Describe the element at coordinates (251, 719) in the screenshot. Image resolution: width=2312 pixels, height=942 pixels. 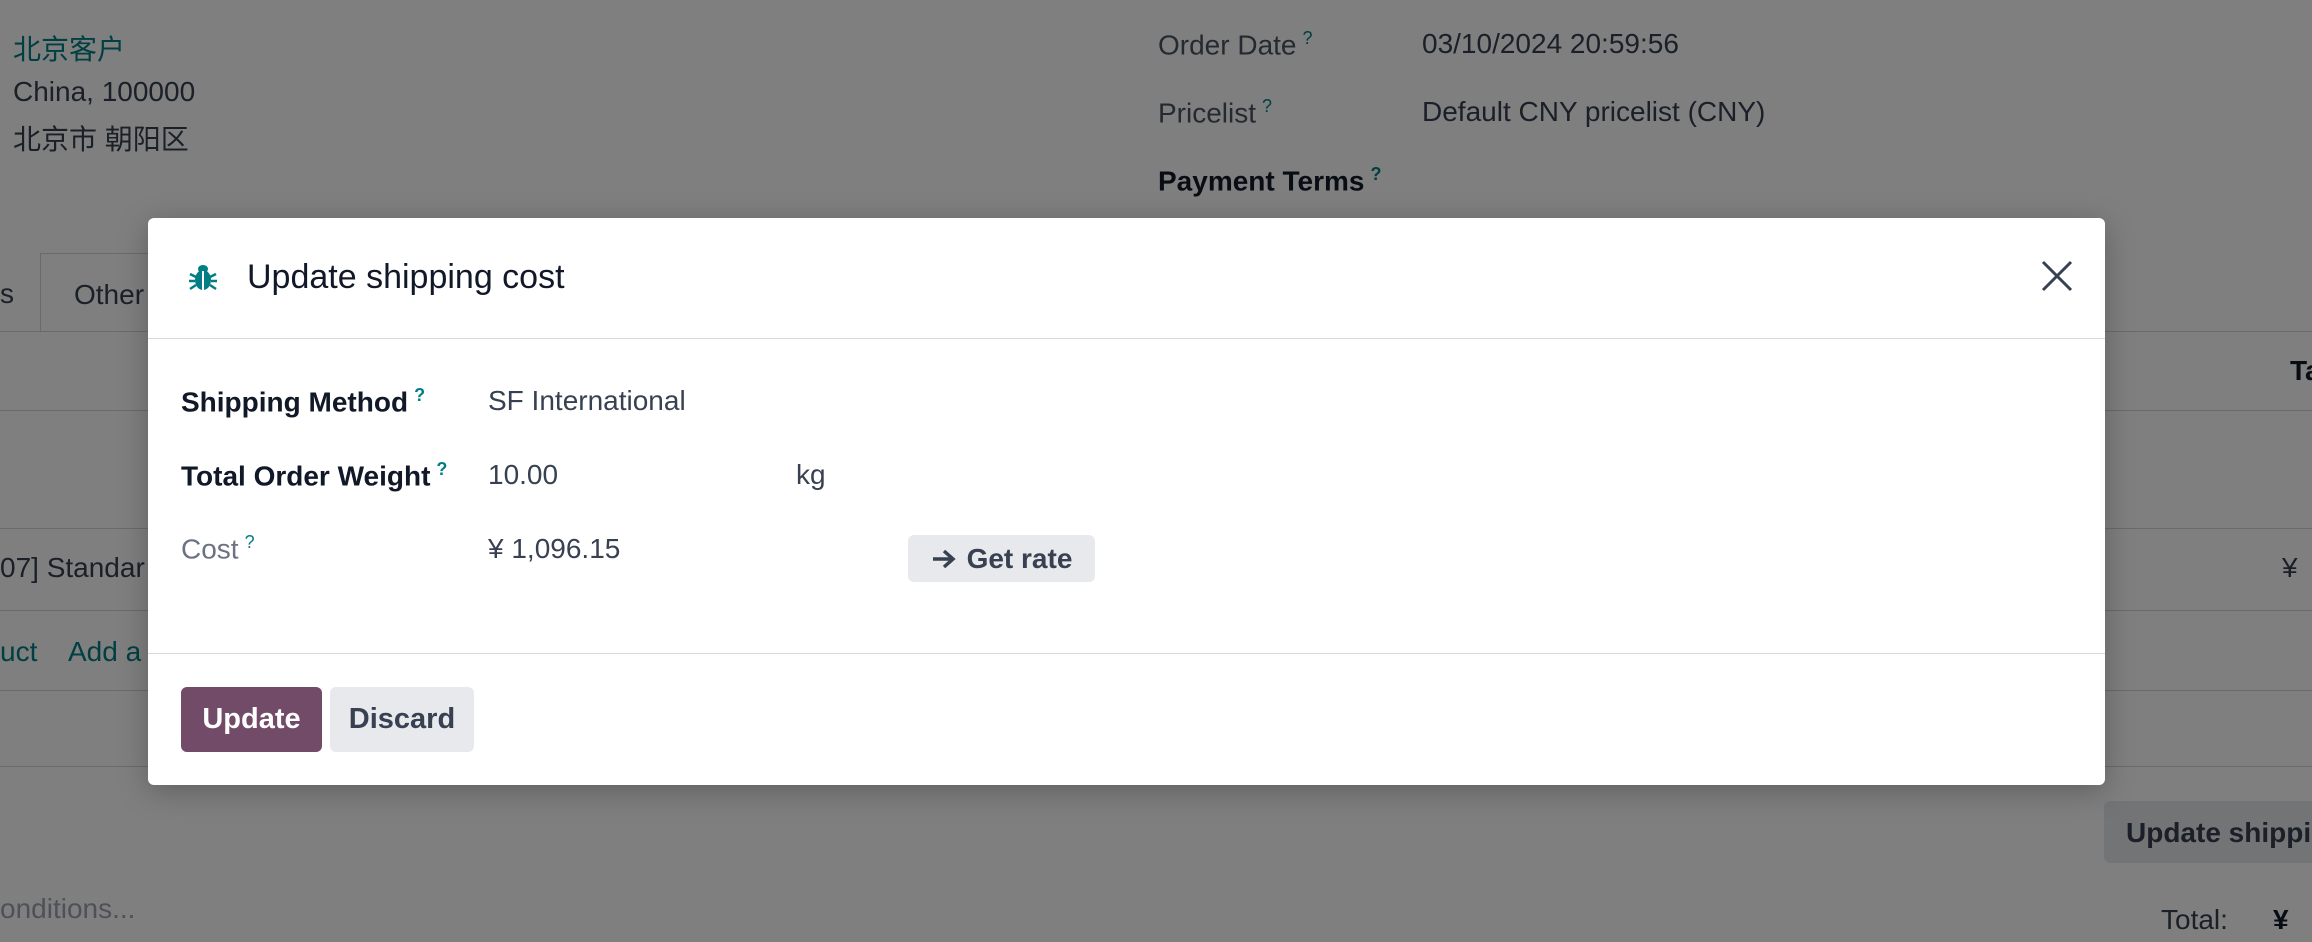
I see `update-button: Update` at that location.